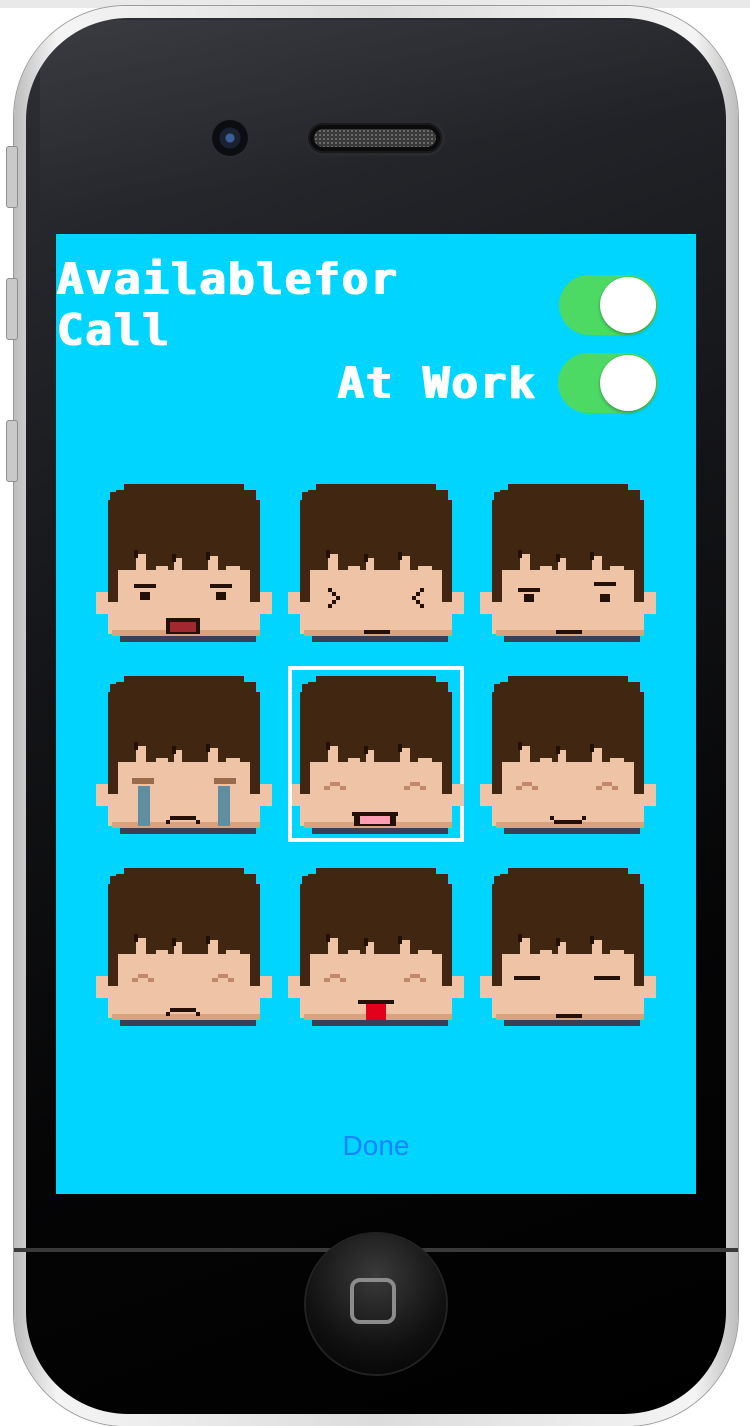 The width and height of the screenshot is (750, 1426). What do you see at coordinates (12, 309) in the screenshot?
I see `volume-up-button` at bounding box center [12, 309].